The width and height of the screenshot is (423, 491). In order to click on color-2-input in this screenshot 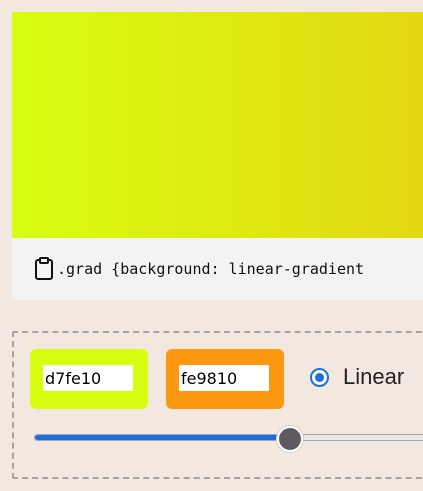, I will do `click(224, 378)`.